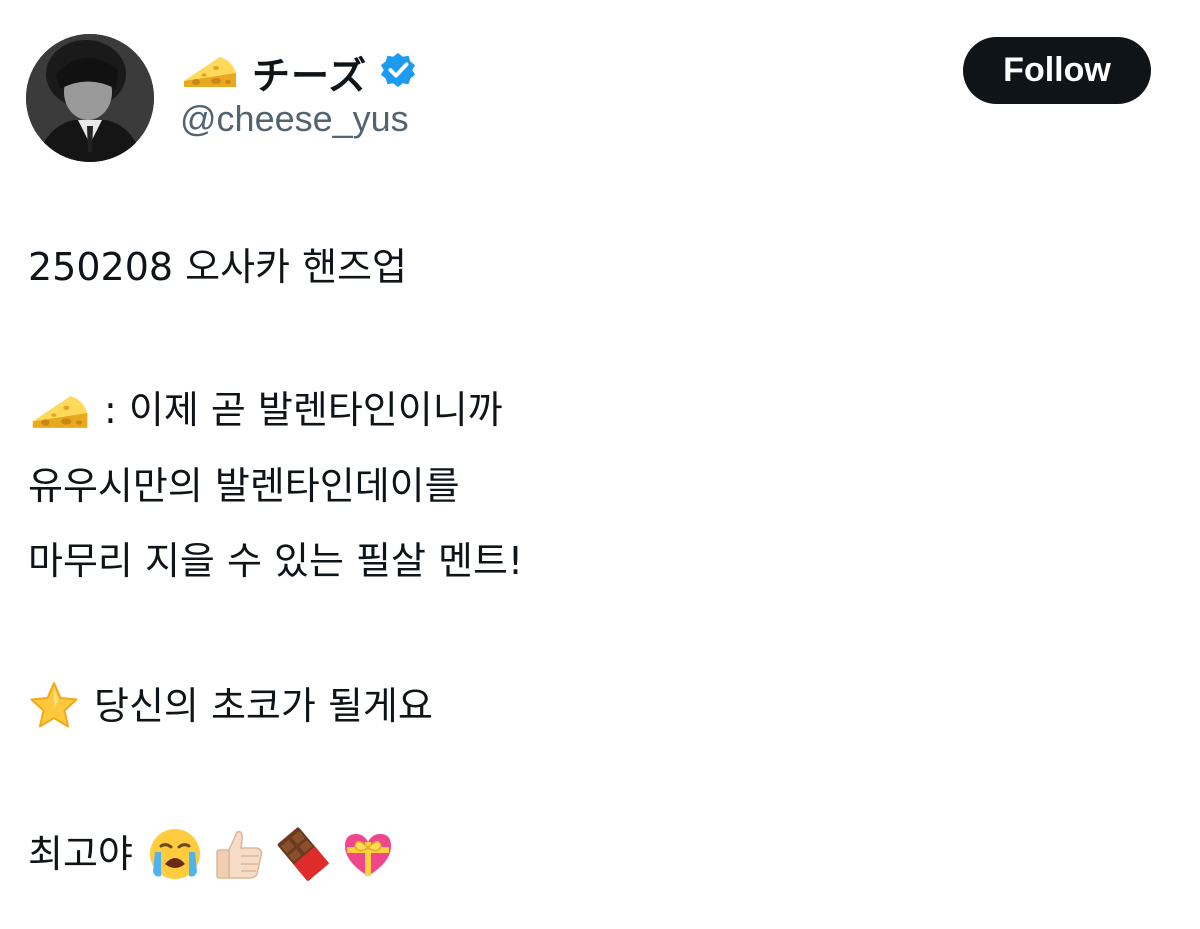 The image size is (1200, 929). Describe the element at coordinates (309, 72) in the screenshot. I see `author-display-name: チーズ` at that location.